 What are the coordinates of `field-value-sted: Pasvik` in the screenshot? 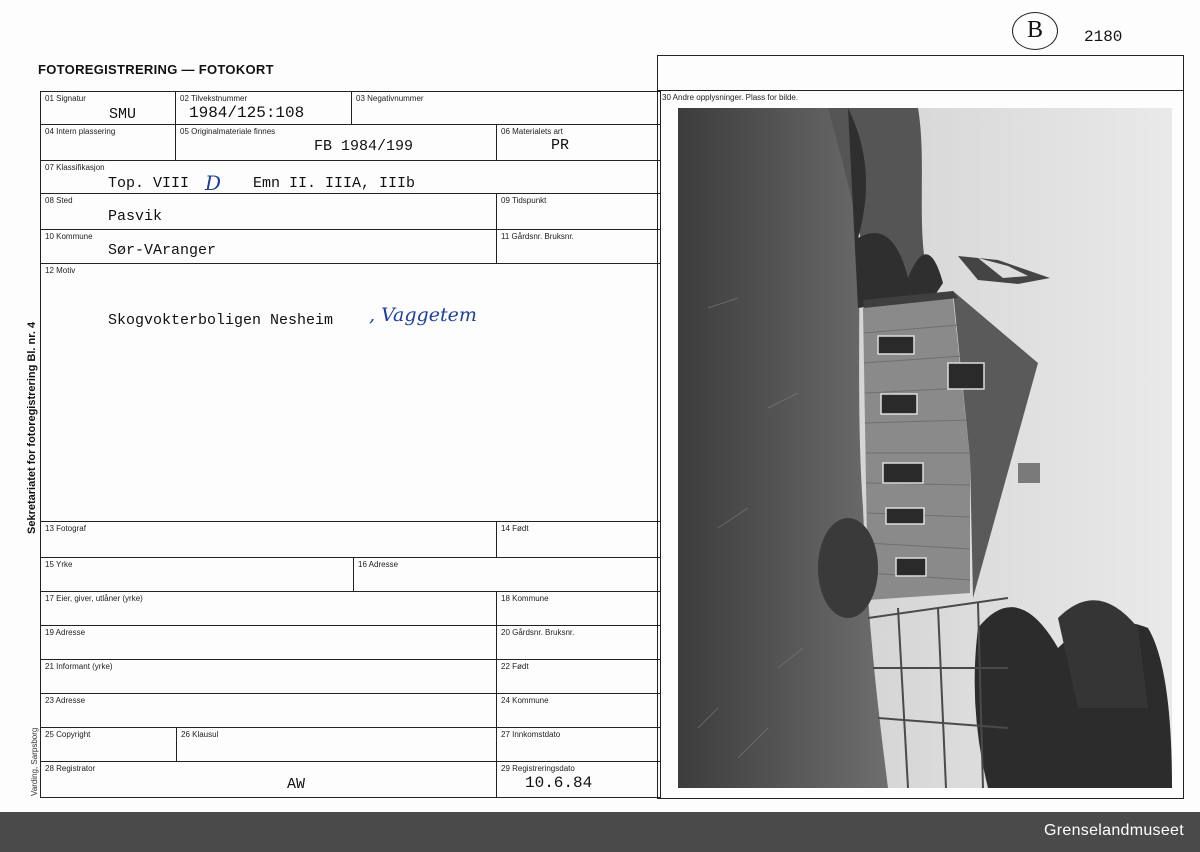 It's located at (135, 216).